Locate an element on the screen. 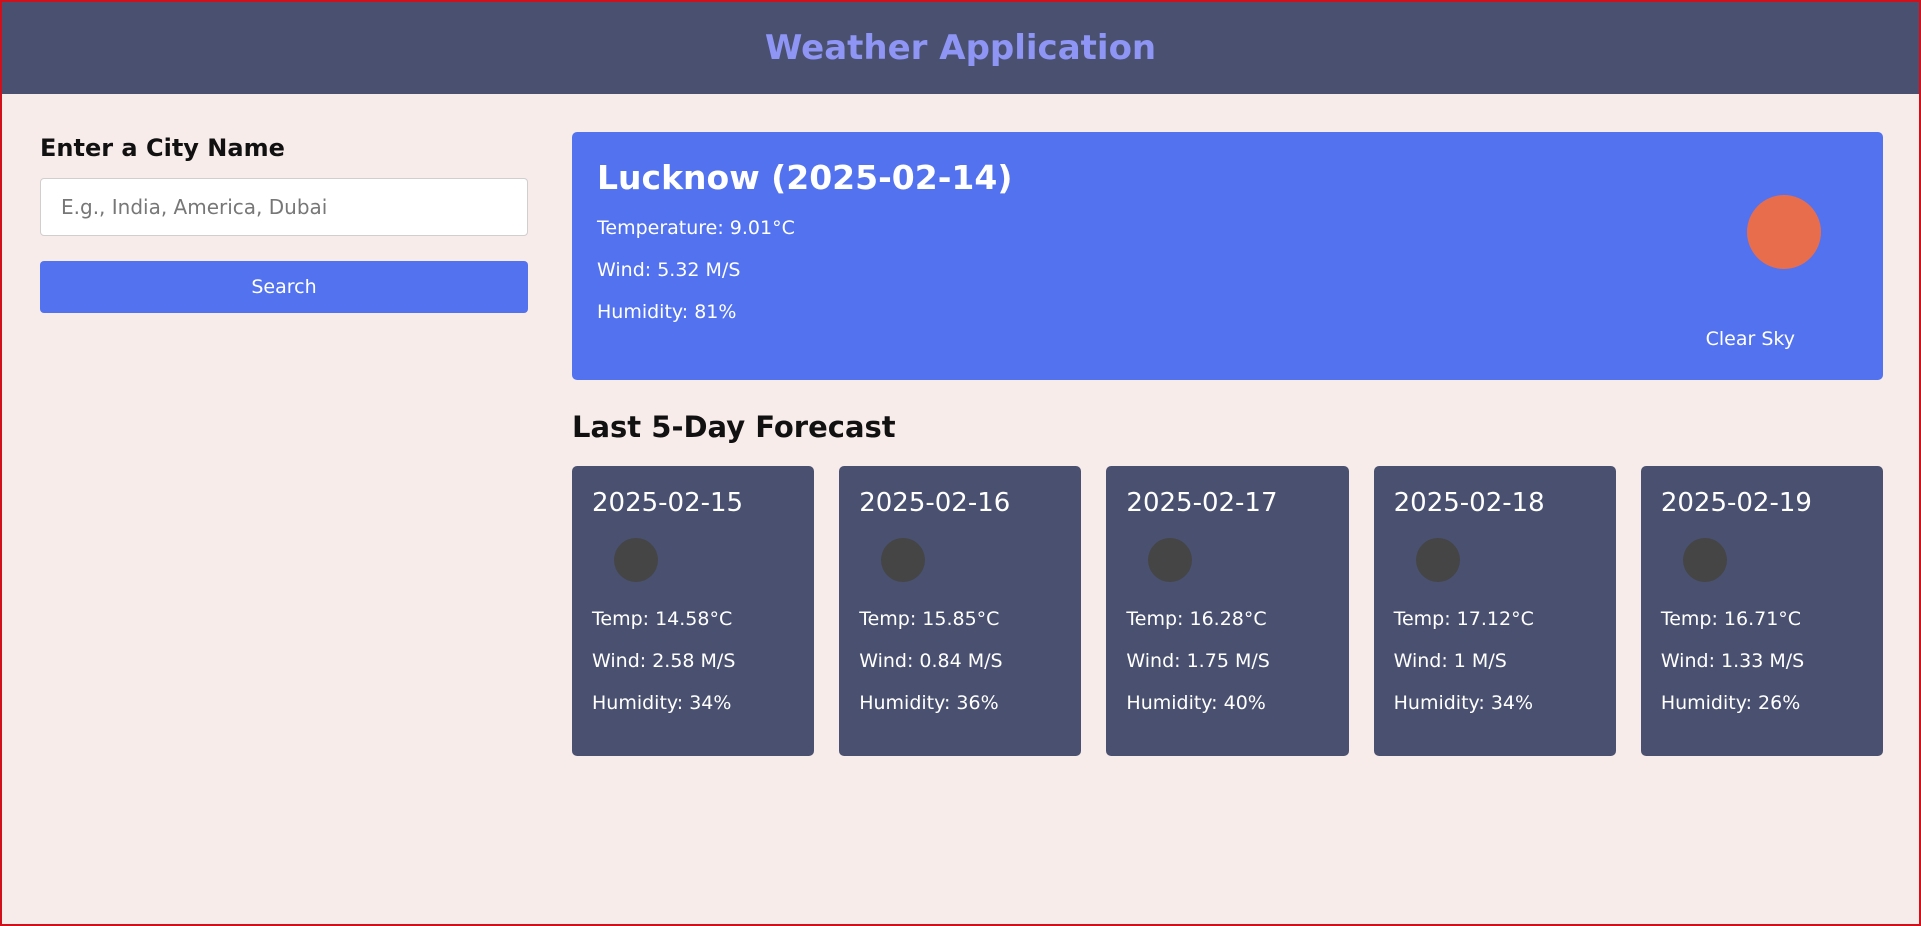 This screenshot has height=926, width=1921. current-description: Clear Sky is located at coordinates (1750, 339).